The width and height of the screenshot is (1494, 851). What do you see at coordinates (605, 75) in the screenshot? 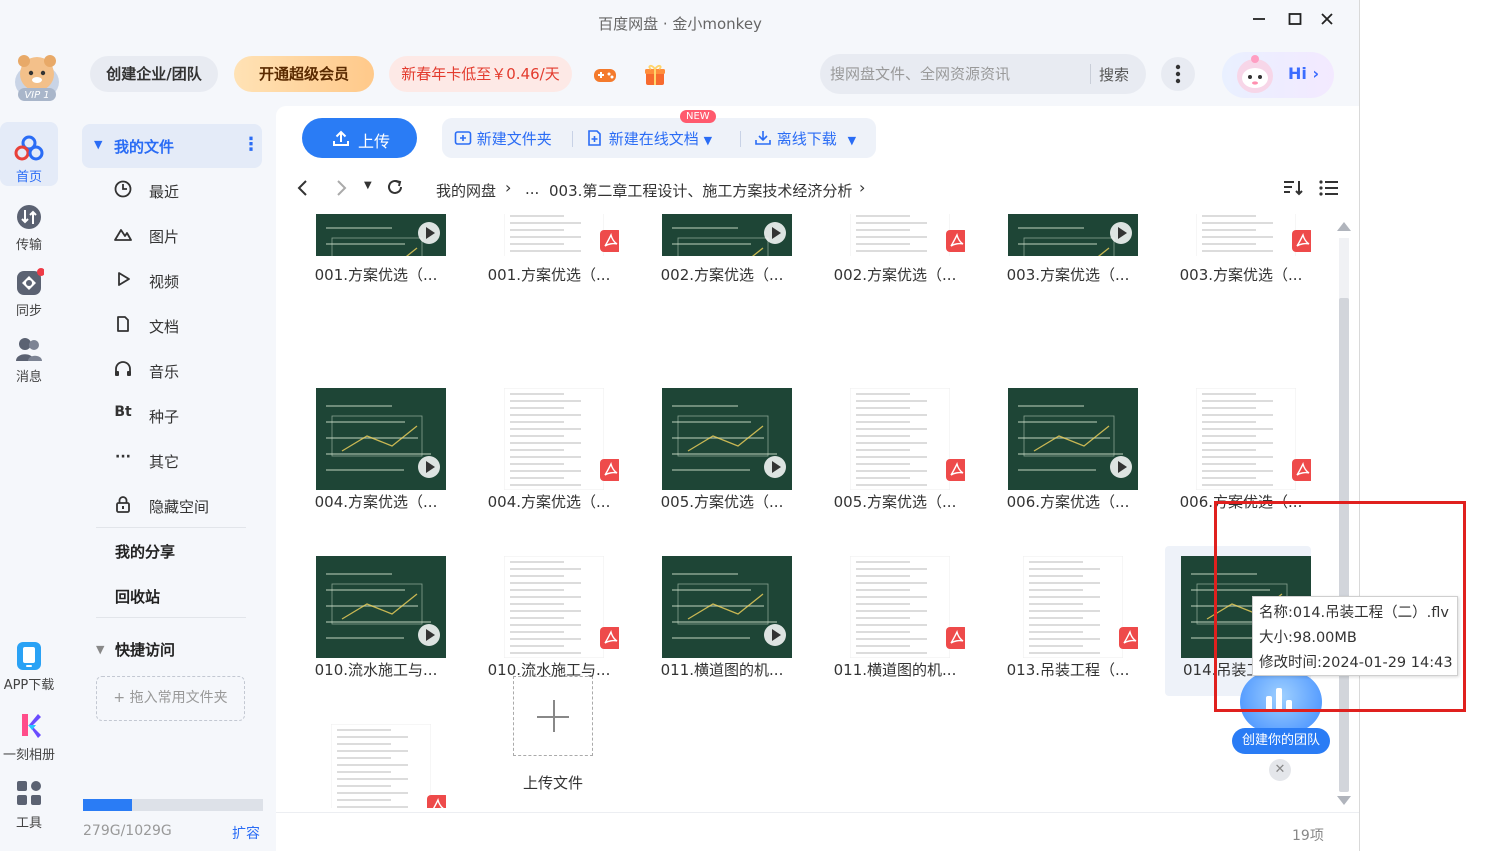
I see `game-icon` at bounding box center [605, 75].